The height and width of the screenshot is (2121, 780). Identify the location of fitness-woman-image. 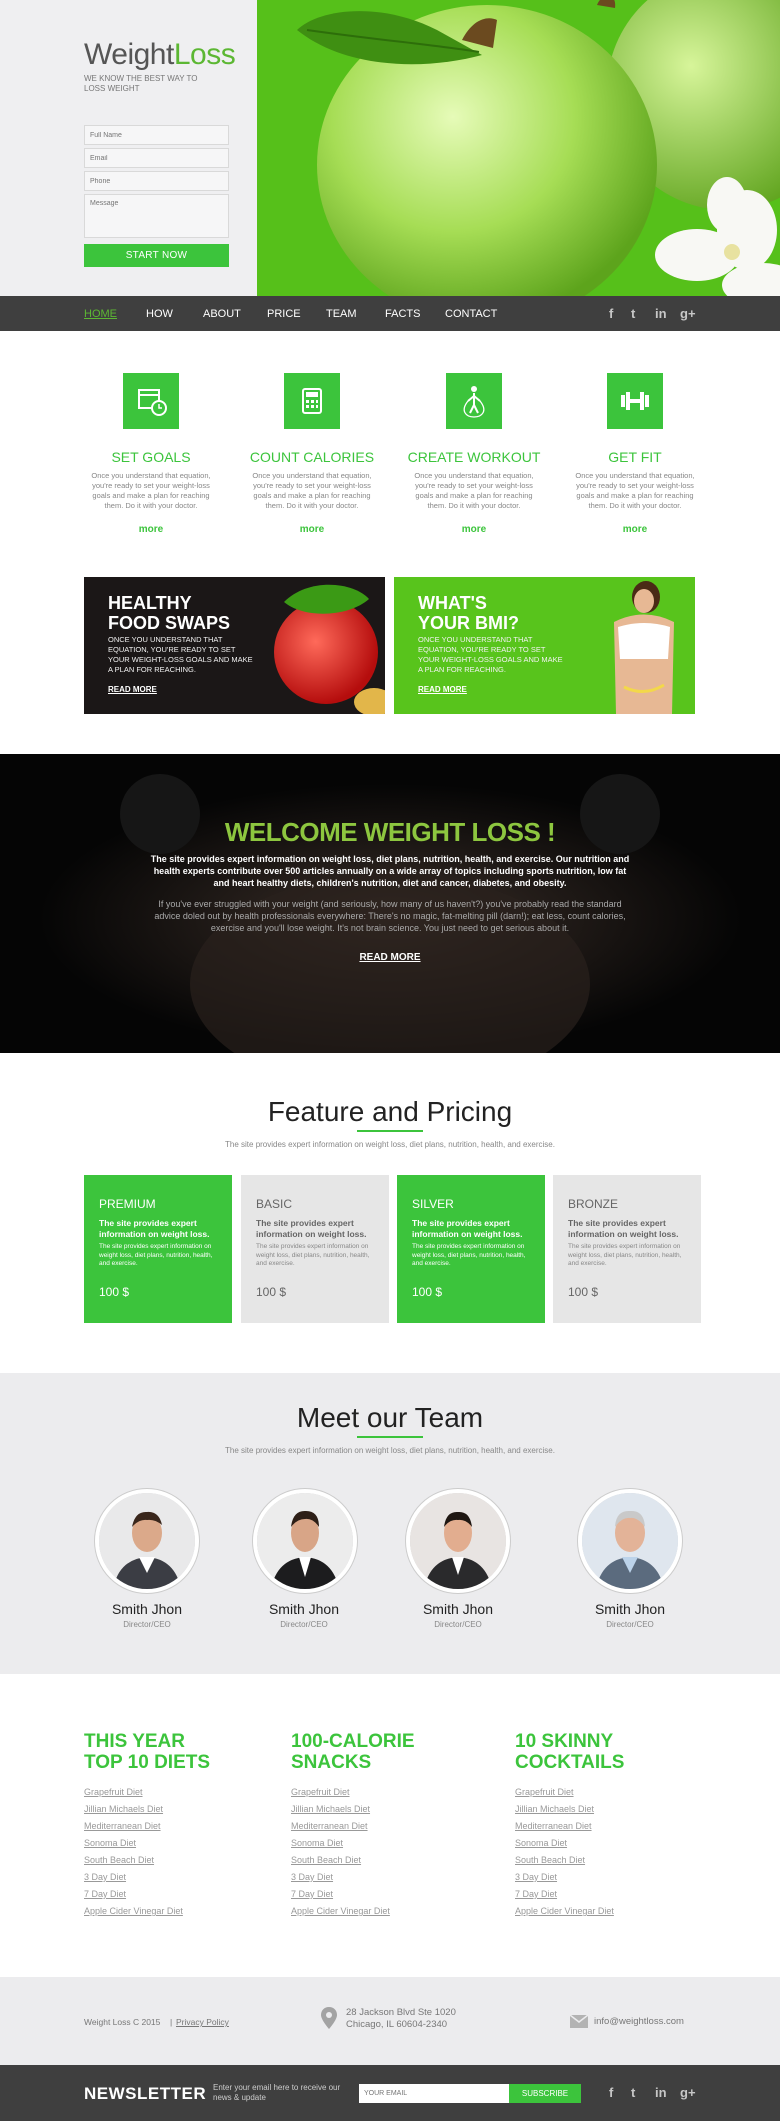
(644, 647).